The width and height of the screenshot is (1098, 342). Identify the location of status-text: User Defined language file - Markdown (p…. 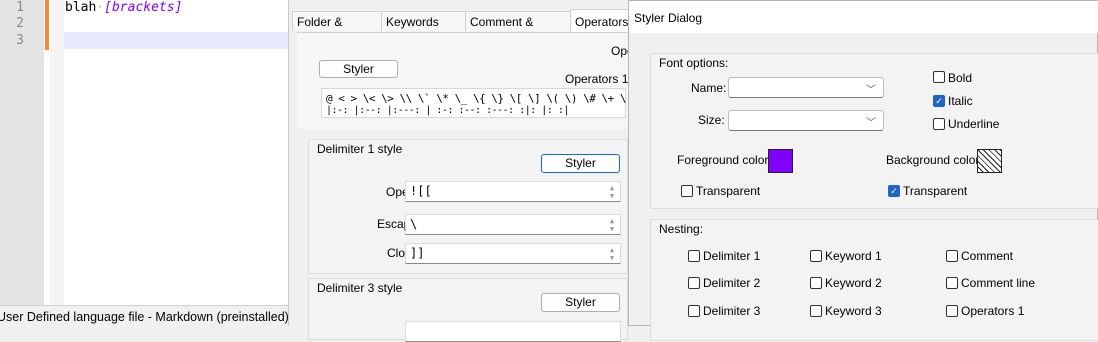
(144, 317).